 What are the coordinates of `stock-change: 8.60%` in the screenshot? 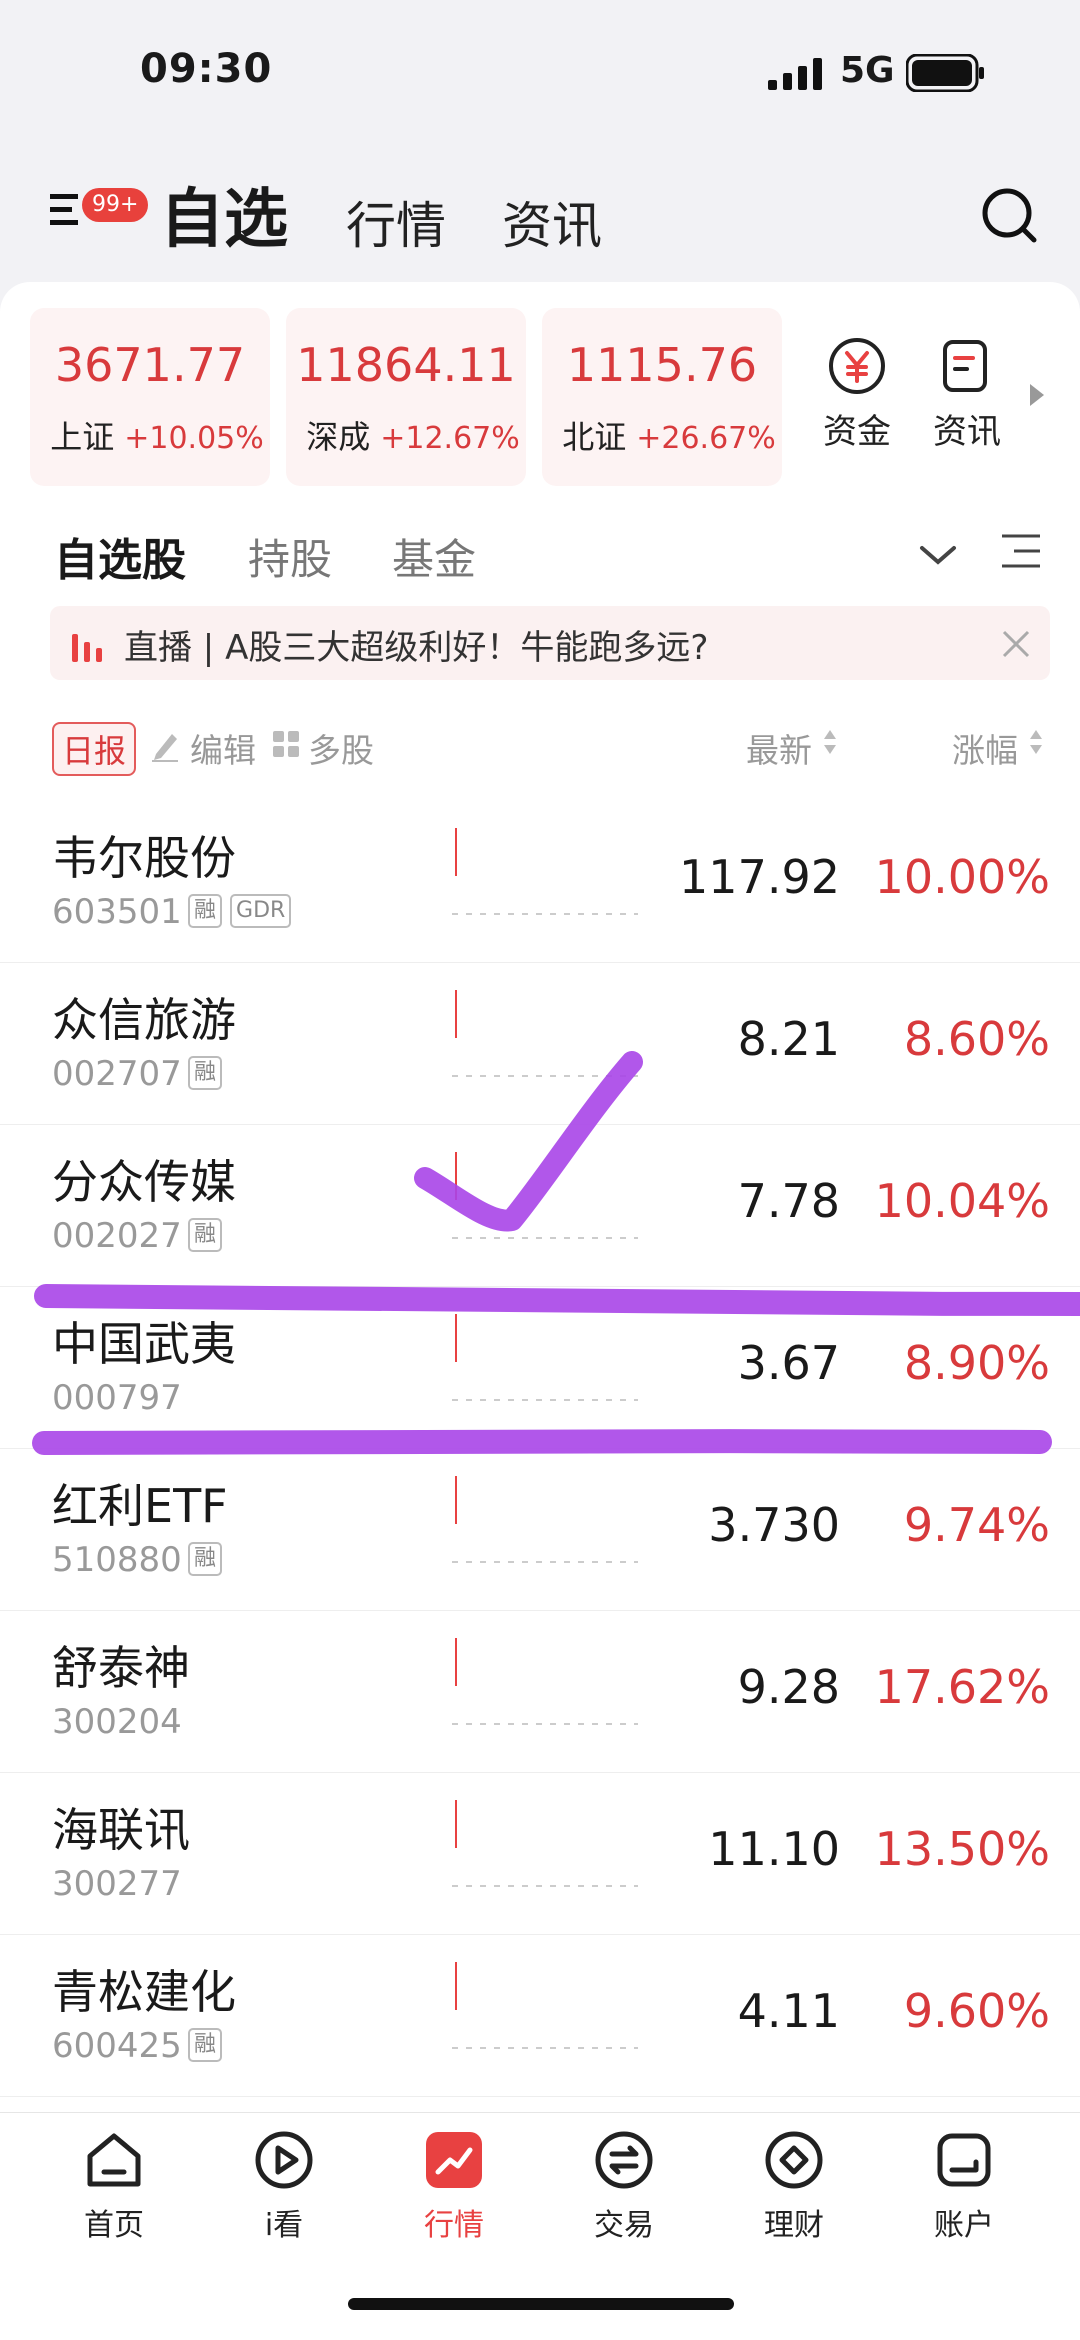 It's located at (976, 1039).